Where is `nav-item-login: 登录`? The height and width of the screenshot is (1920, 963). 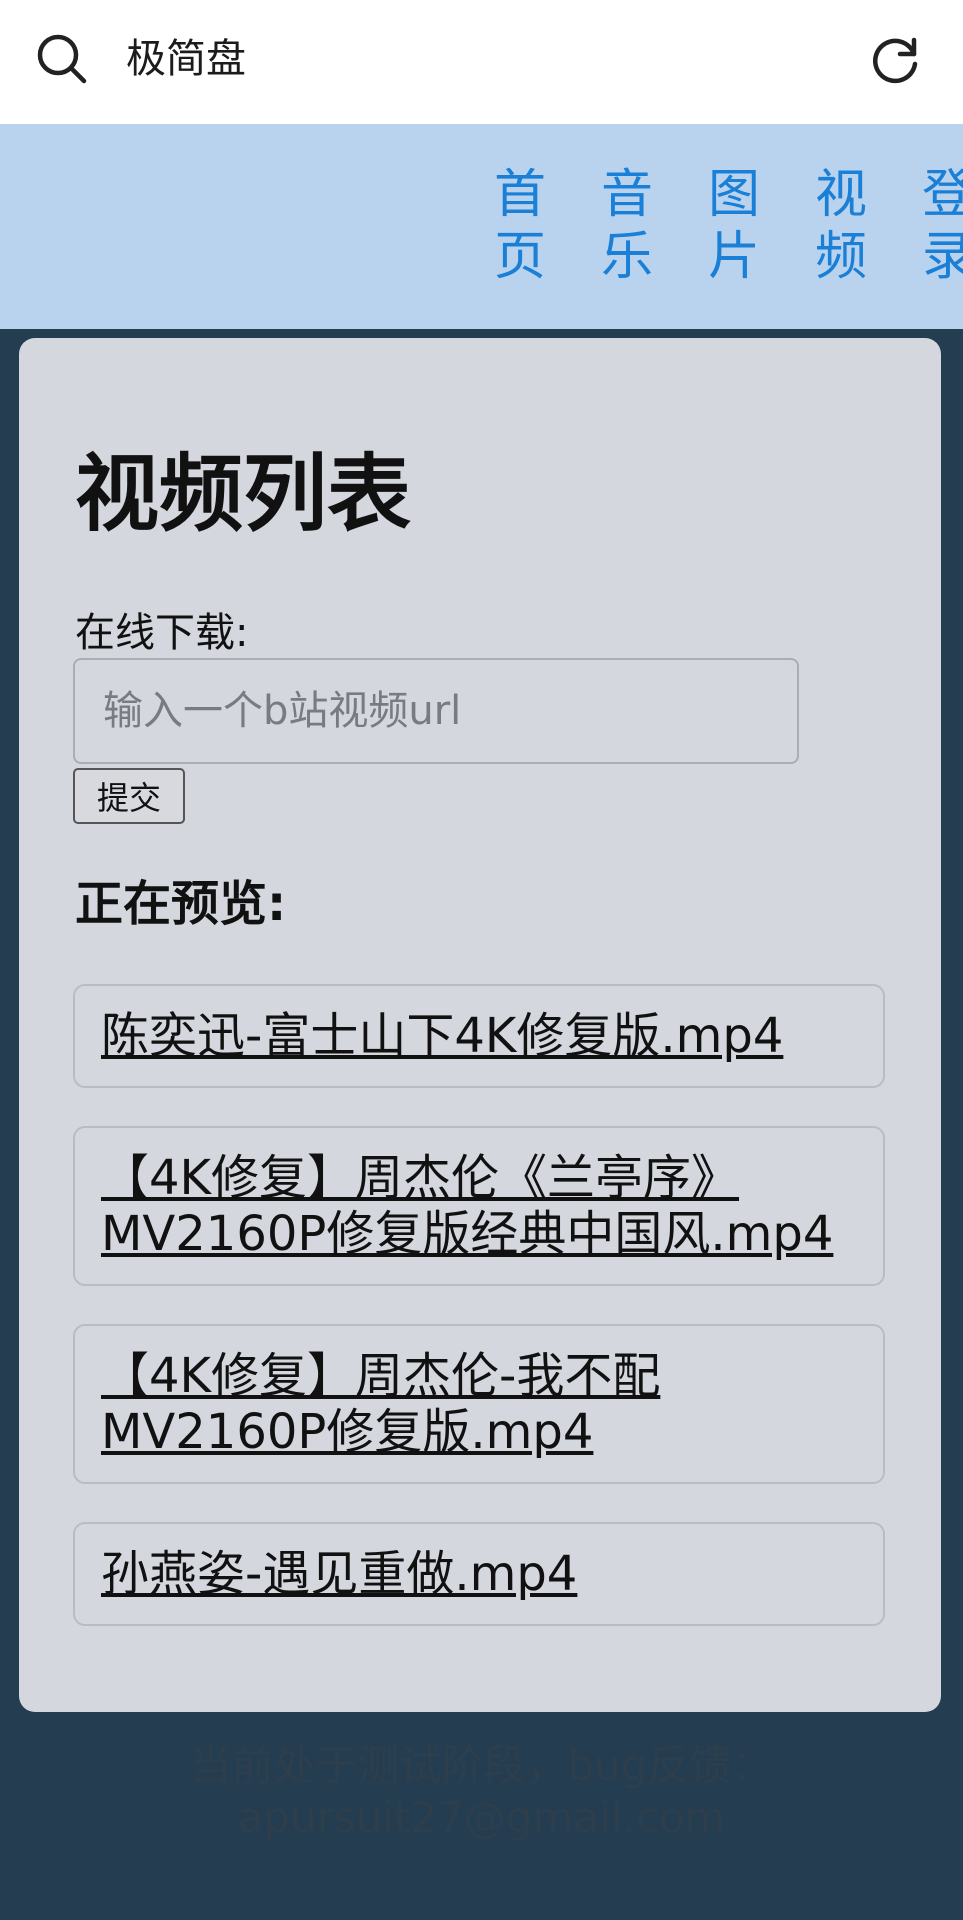
nav-item-login: 登录 is located at coordinates (941, 226).